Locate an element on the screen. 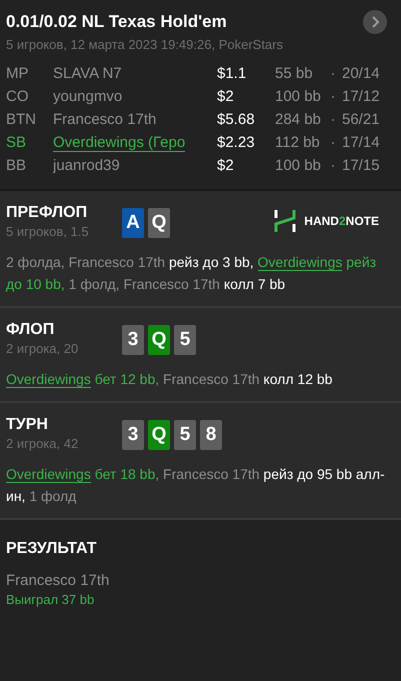 The height and width of the screenshot is (681, 401). street-title: ФЛОП is located at coordinates (31, 330).